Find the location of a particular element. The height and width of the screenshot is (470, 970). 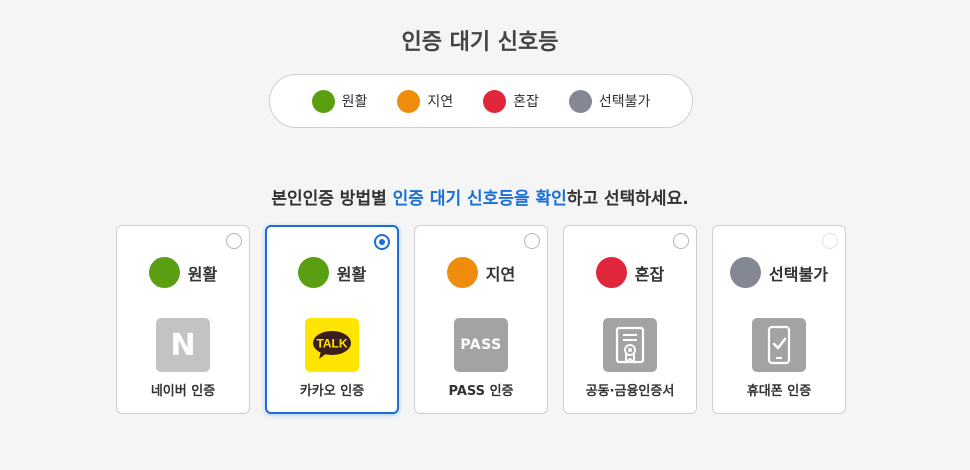

legend-label: 선택불가 is located at coordinates (624, 102).